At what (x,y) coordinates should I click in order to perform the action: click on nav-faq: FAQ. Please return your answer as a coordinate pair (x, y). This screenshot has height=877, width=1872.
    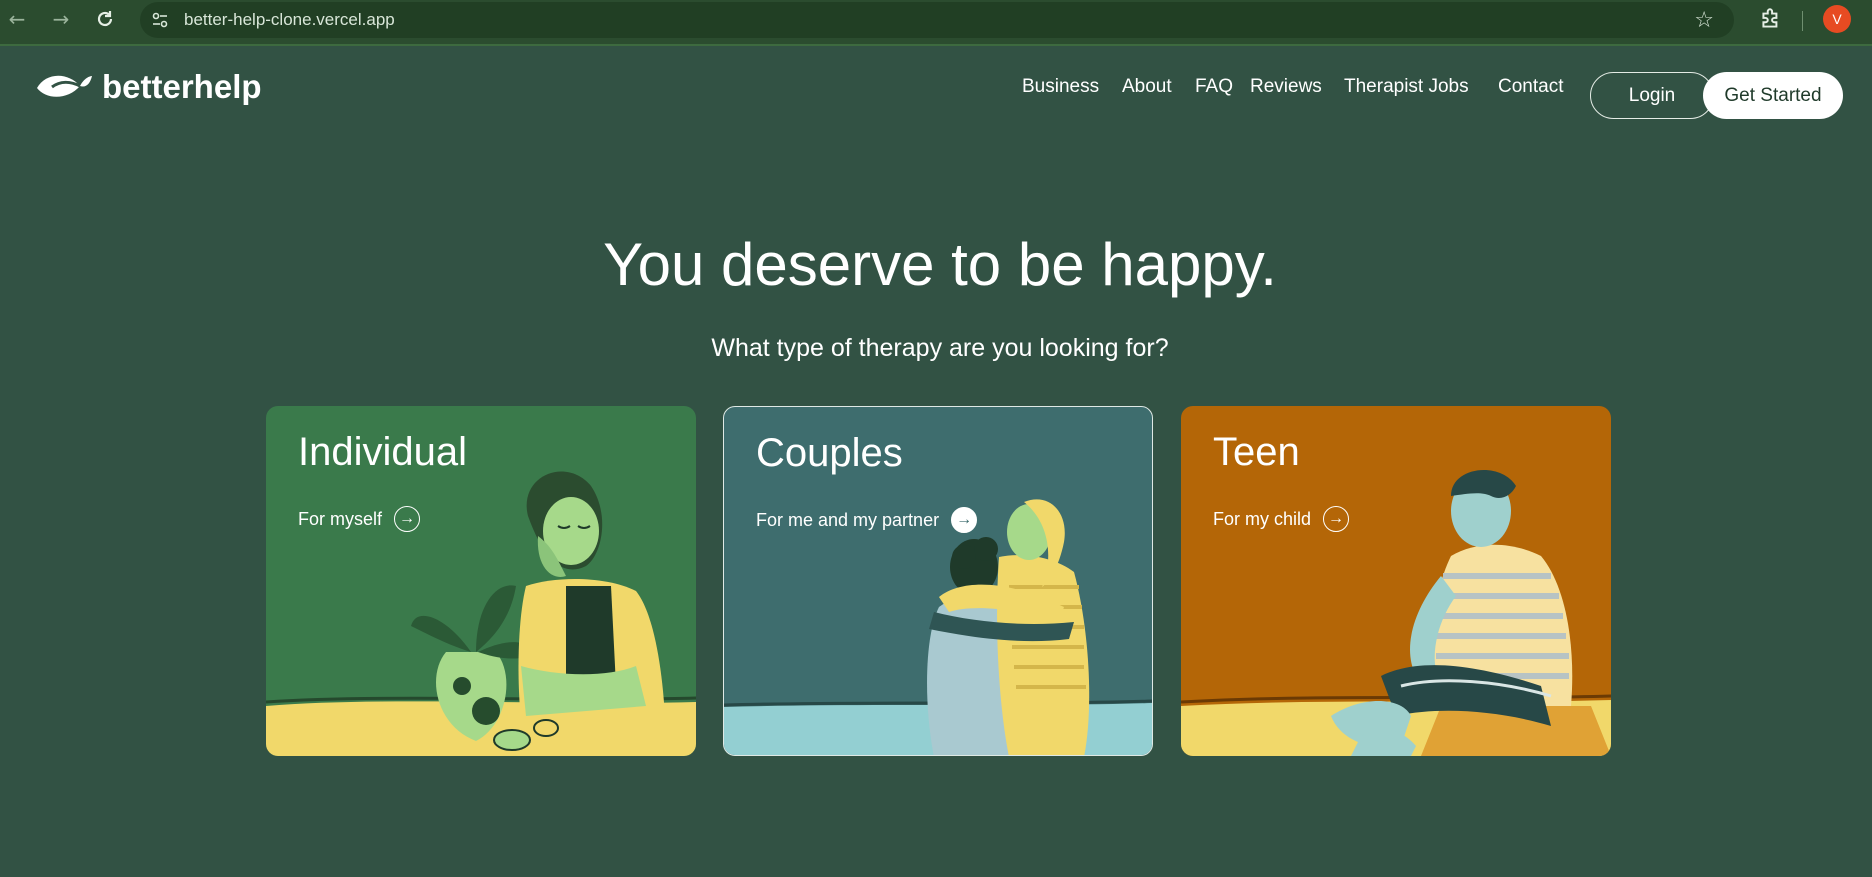
    Looking at the image, I should click on (1214, 87).